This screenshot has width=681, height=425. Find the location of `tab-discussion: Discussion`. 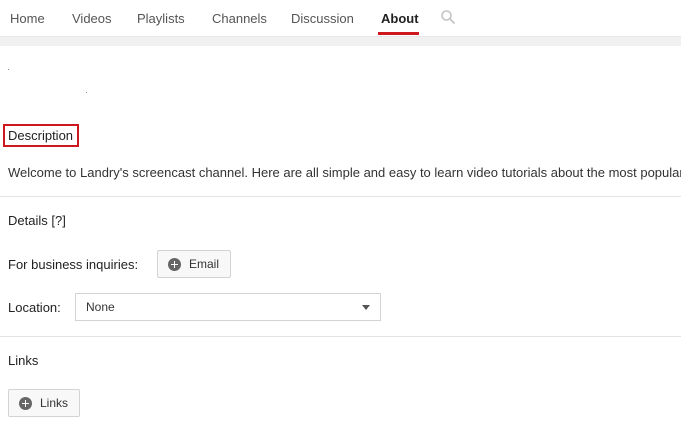

tab-discussion: Discussion is located at coordinates (322, 18).